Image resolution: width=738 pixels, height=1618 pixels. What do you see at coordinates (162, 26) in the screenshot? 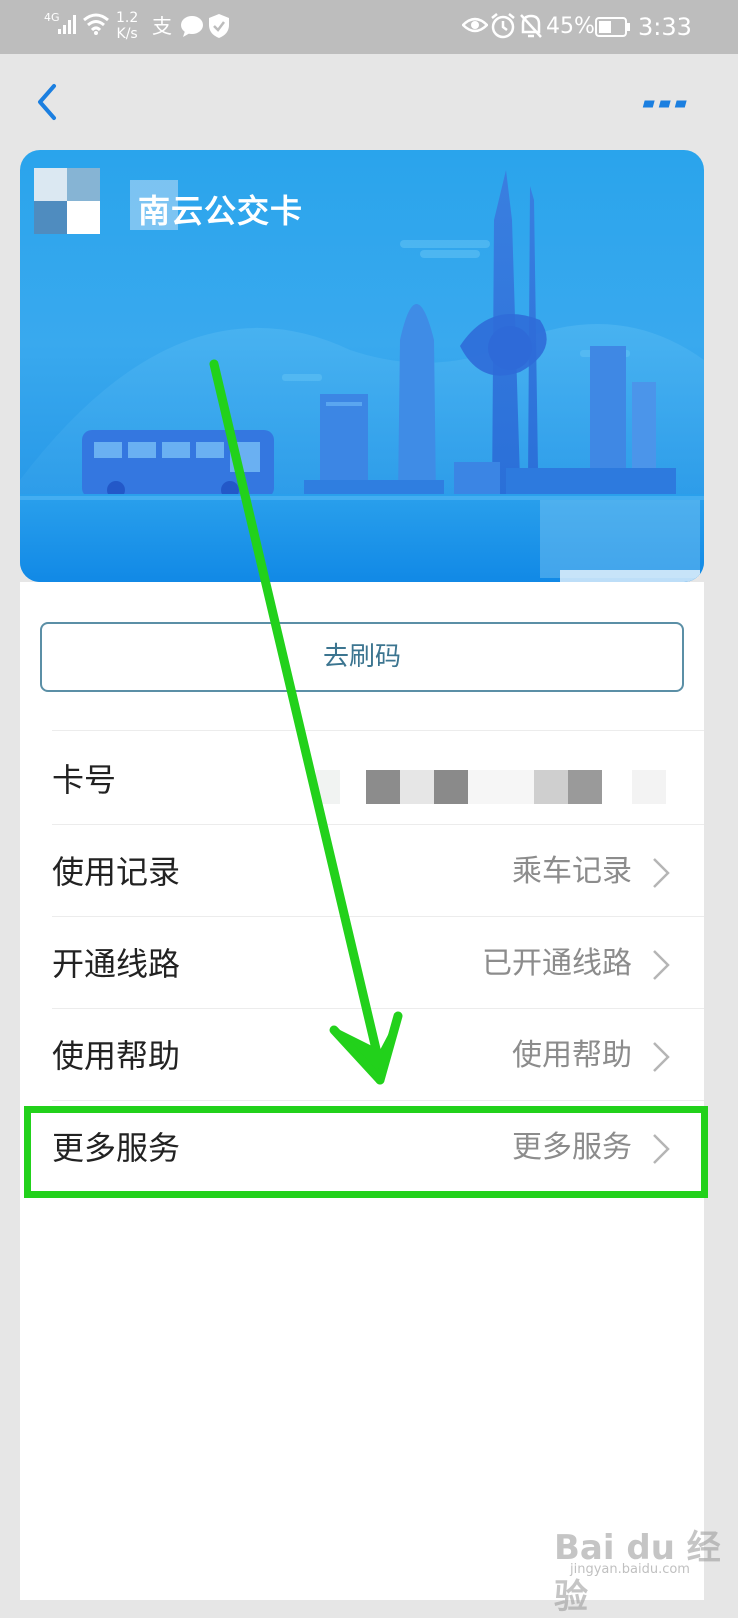
I see `alipay-icon: 支` at bounding box center [162, 26].